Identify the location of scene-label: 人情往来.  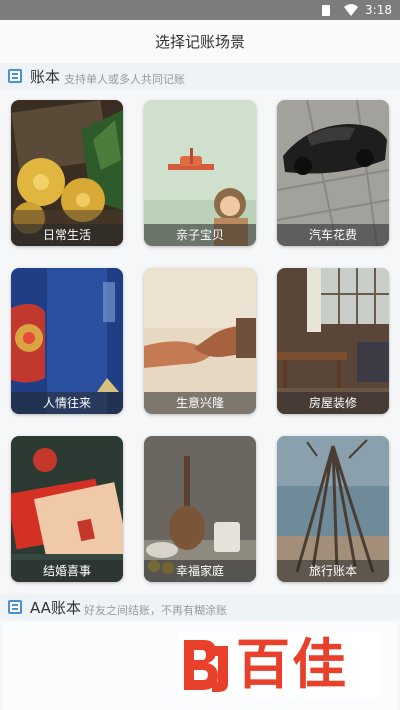
(67, 403).